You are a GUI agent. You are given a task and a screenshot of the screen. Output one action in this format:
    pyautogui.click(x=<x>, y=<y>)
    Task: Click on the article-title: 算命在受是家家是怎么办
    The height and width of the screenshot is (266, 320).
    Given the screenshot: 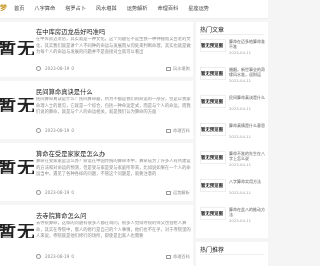 What is the action you would take?
    pyautogui.click(x=70, y=153)
    